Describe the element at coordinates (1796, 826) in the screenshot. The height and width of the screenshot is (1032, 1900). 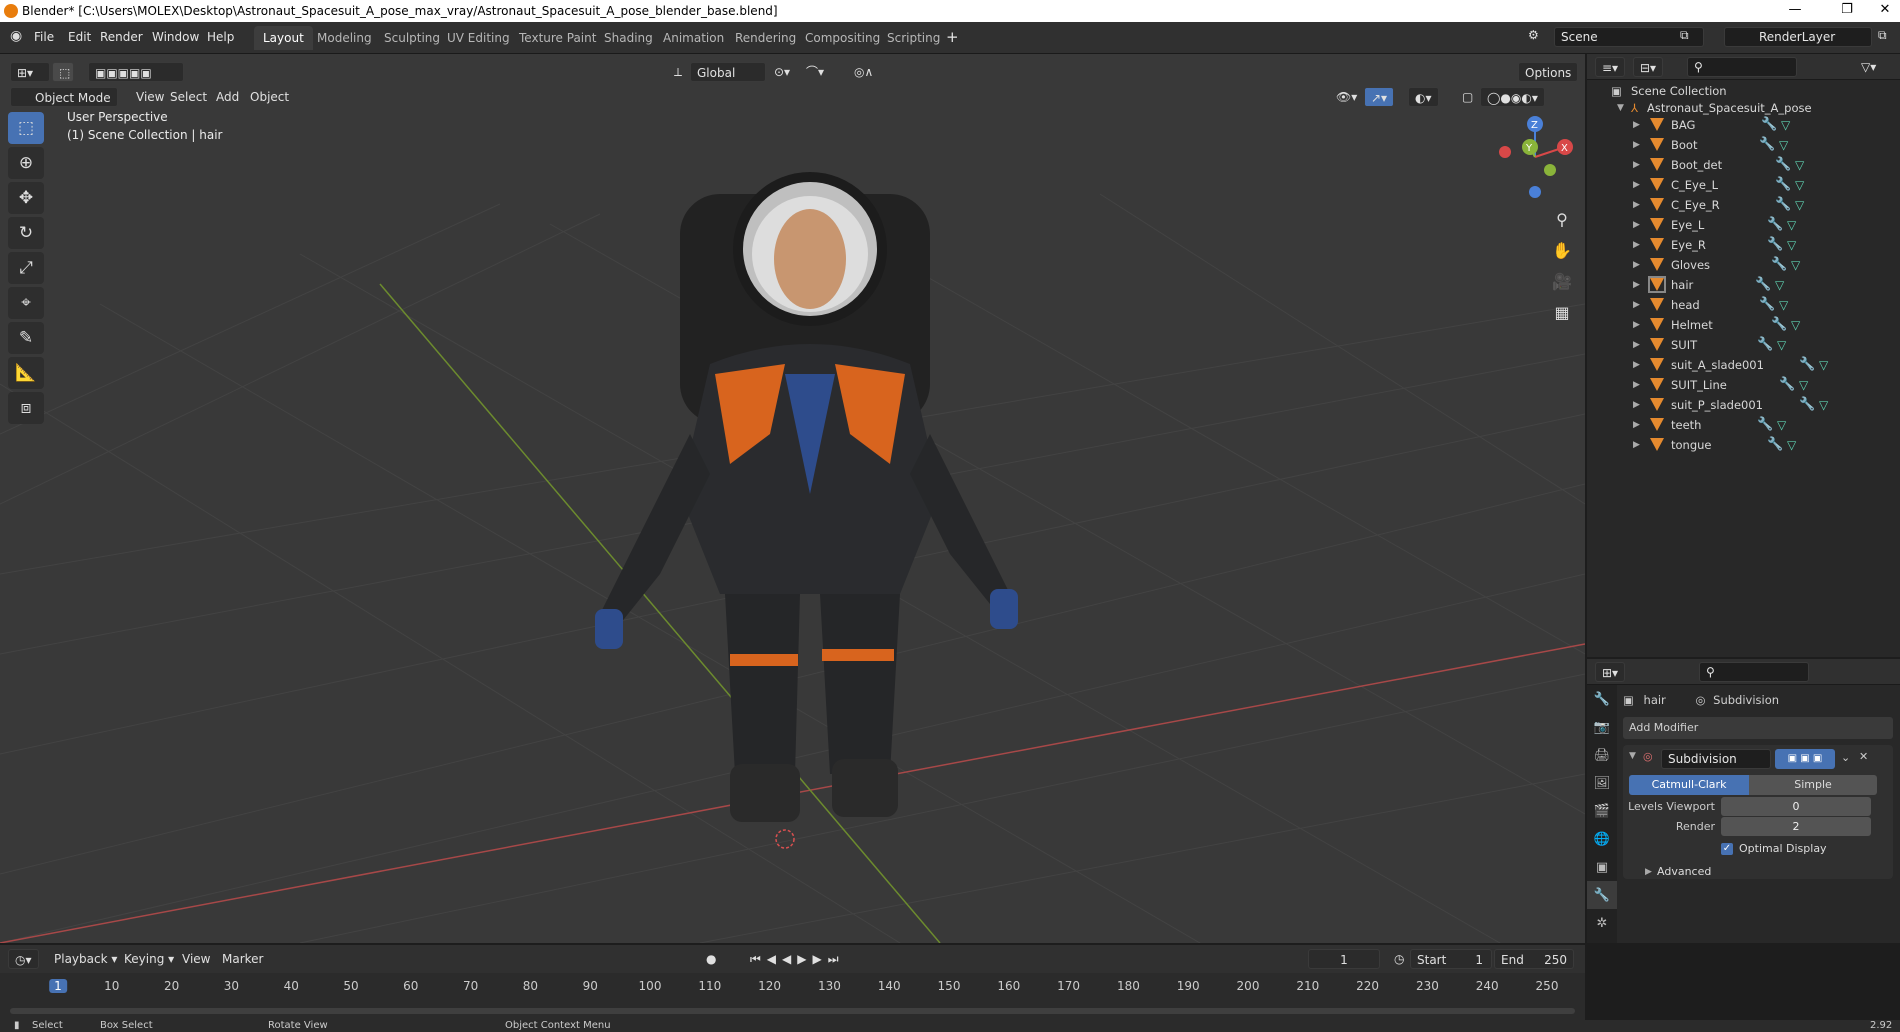
I see `render-levels-field: 2` at that location.